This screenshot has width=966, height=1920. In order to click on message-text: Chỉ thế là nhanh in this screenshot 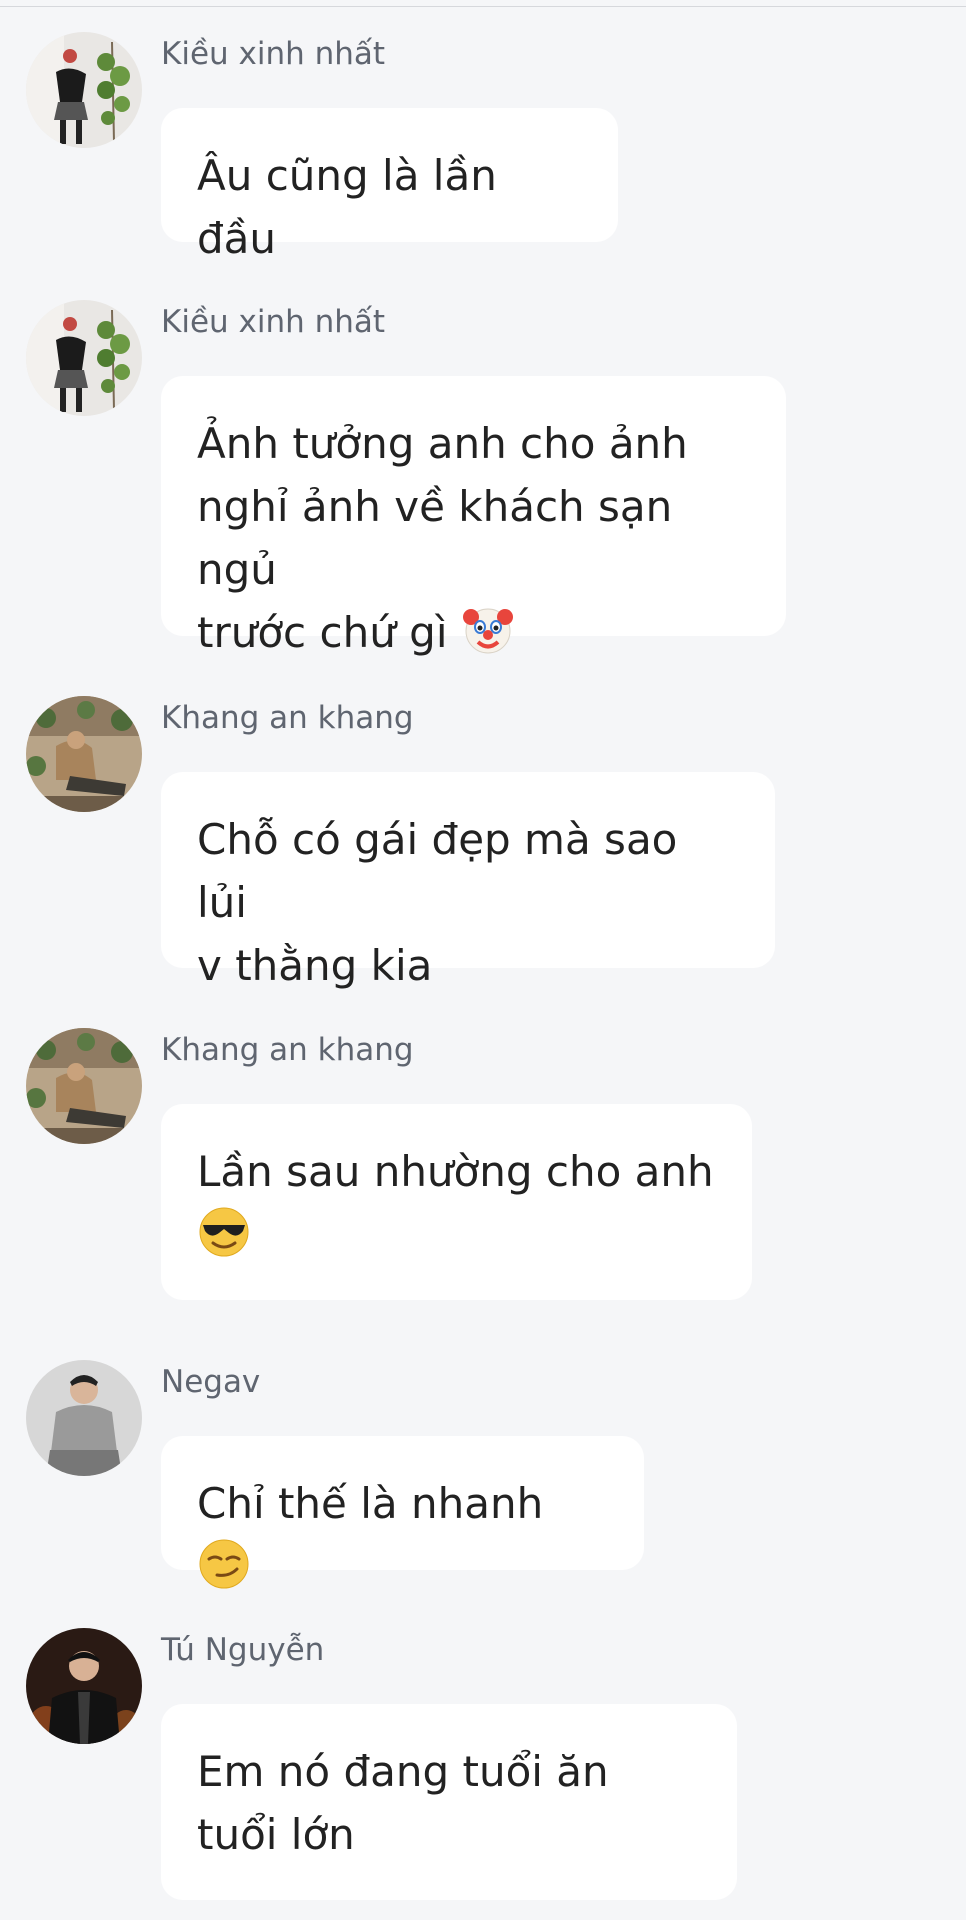, I will do `click(402, 1535)`.